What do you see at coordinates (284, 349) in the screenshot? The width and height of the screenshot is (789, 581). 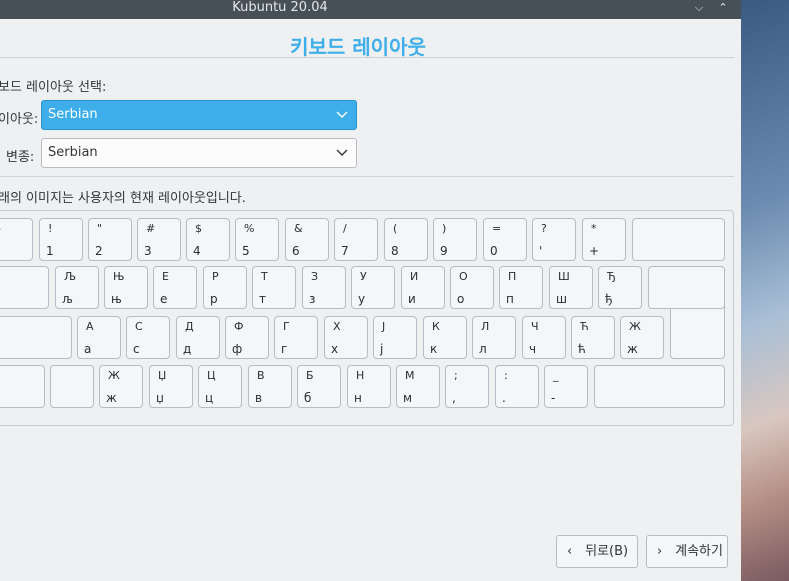 I see `key-base-label: г` at bounding box center [284, 349].